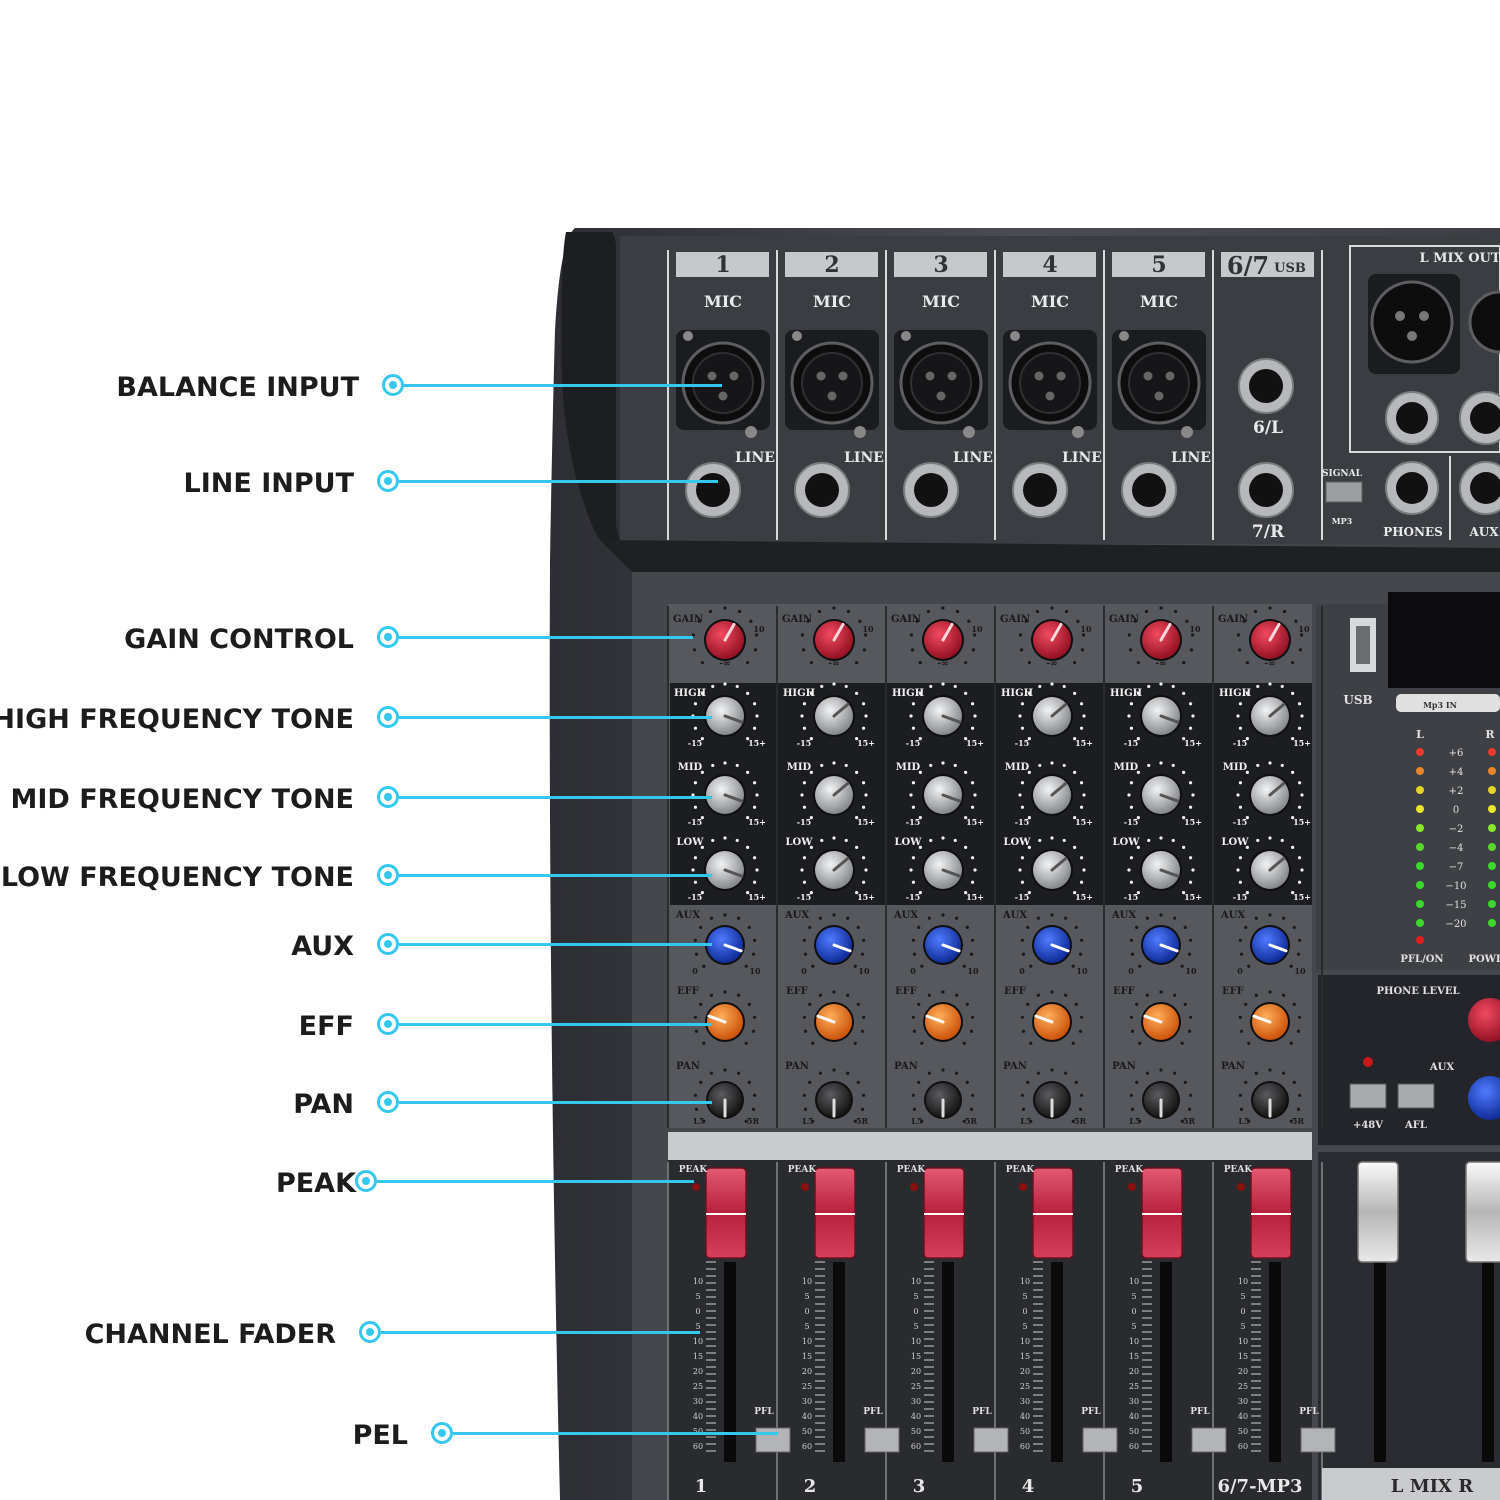 The image size is (1500, 1500). Describe the element at coordinates (1086, 629) in the screenshot. I see `gain-scale: 10` at that location.